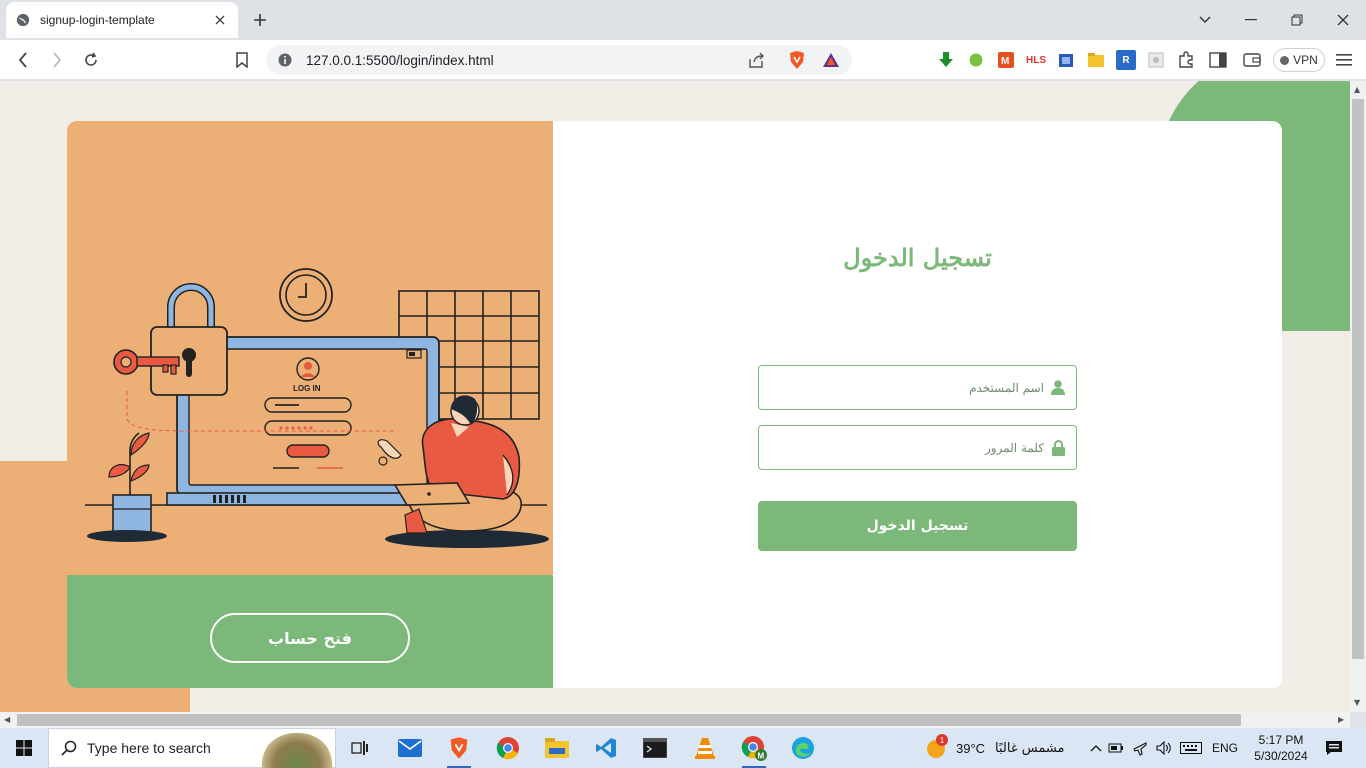 This screenshot has width=1366, height=768. What do you see at coordinates (1156, 60) in the screenshot?
I see `extension-gear-icon` at bounding box center [1156, 60].